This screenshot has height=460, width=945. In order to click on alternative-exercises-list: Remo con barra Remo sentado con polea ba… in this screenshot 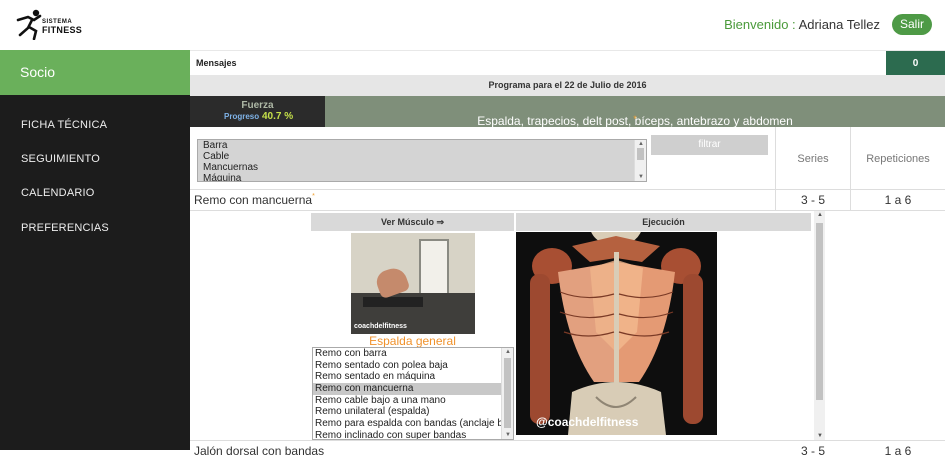, I will do `click(413, 393)`.